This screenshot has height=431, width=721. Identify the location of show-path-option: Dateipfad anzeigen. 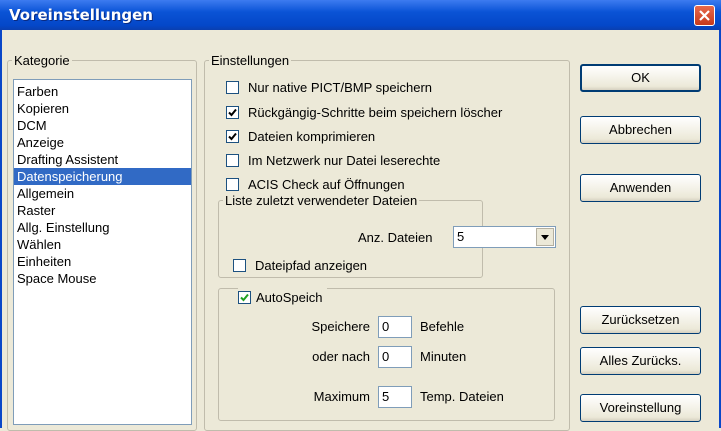
(300, 265).